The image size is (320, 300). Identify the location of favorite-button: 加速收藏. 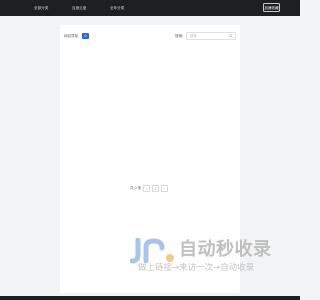
(271, 7).